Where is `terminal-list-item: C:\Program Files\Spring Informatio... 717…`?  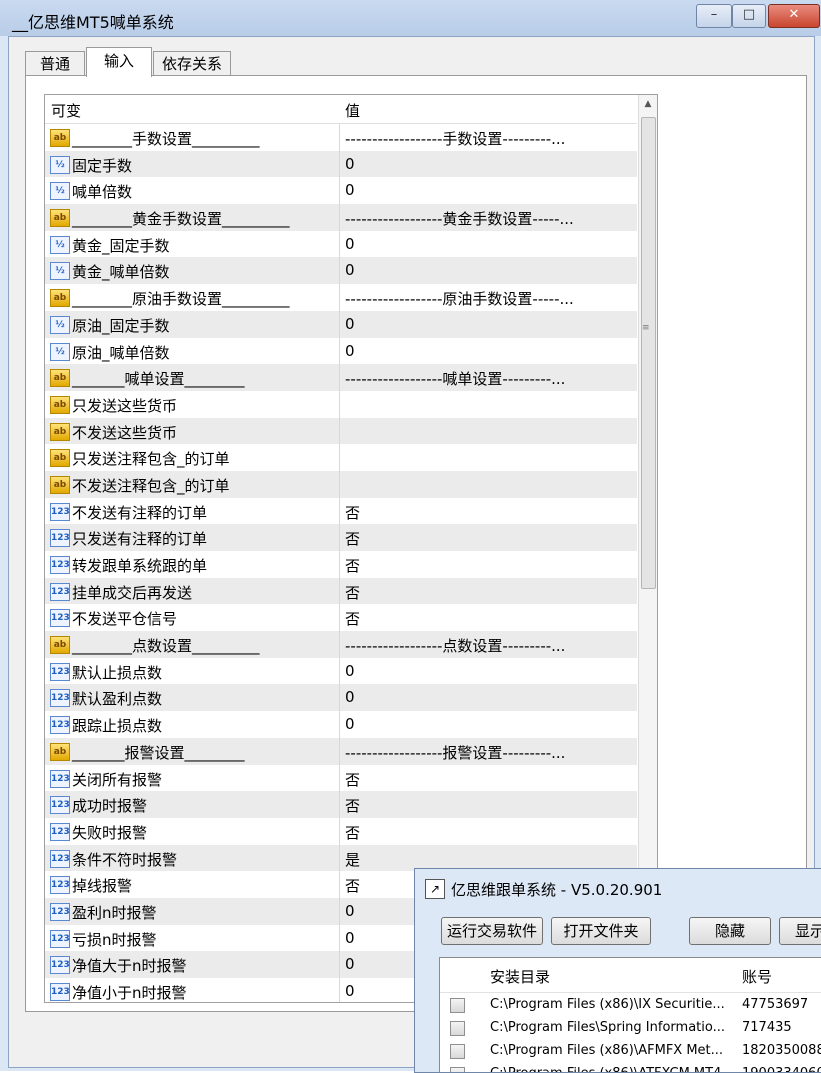
terminal-list-item: C:\Program Files\Spring Informatio... 717… is located at coordinates (630, 1028).